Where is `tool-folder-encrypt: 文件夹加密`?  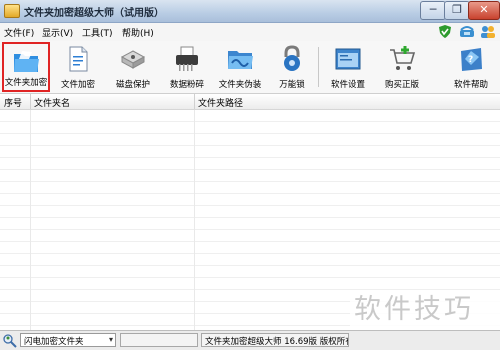 tool-folder-encrypt: 文件夹加密 is located at coordinates (26, 67).